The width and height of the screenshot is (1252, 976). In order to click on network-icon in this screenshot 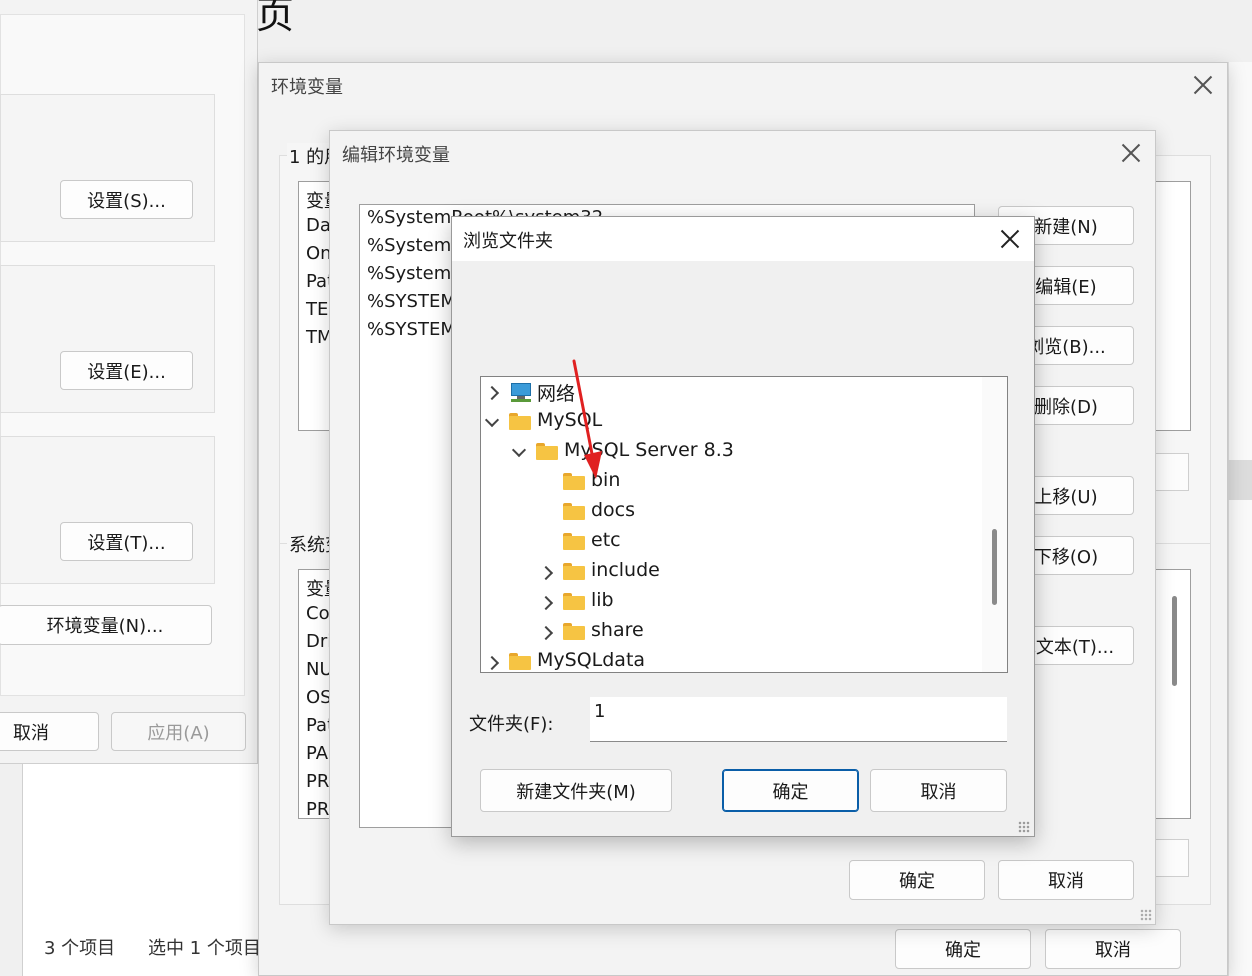, I will do `click(521, 392)`.